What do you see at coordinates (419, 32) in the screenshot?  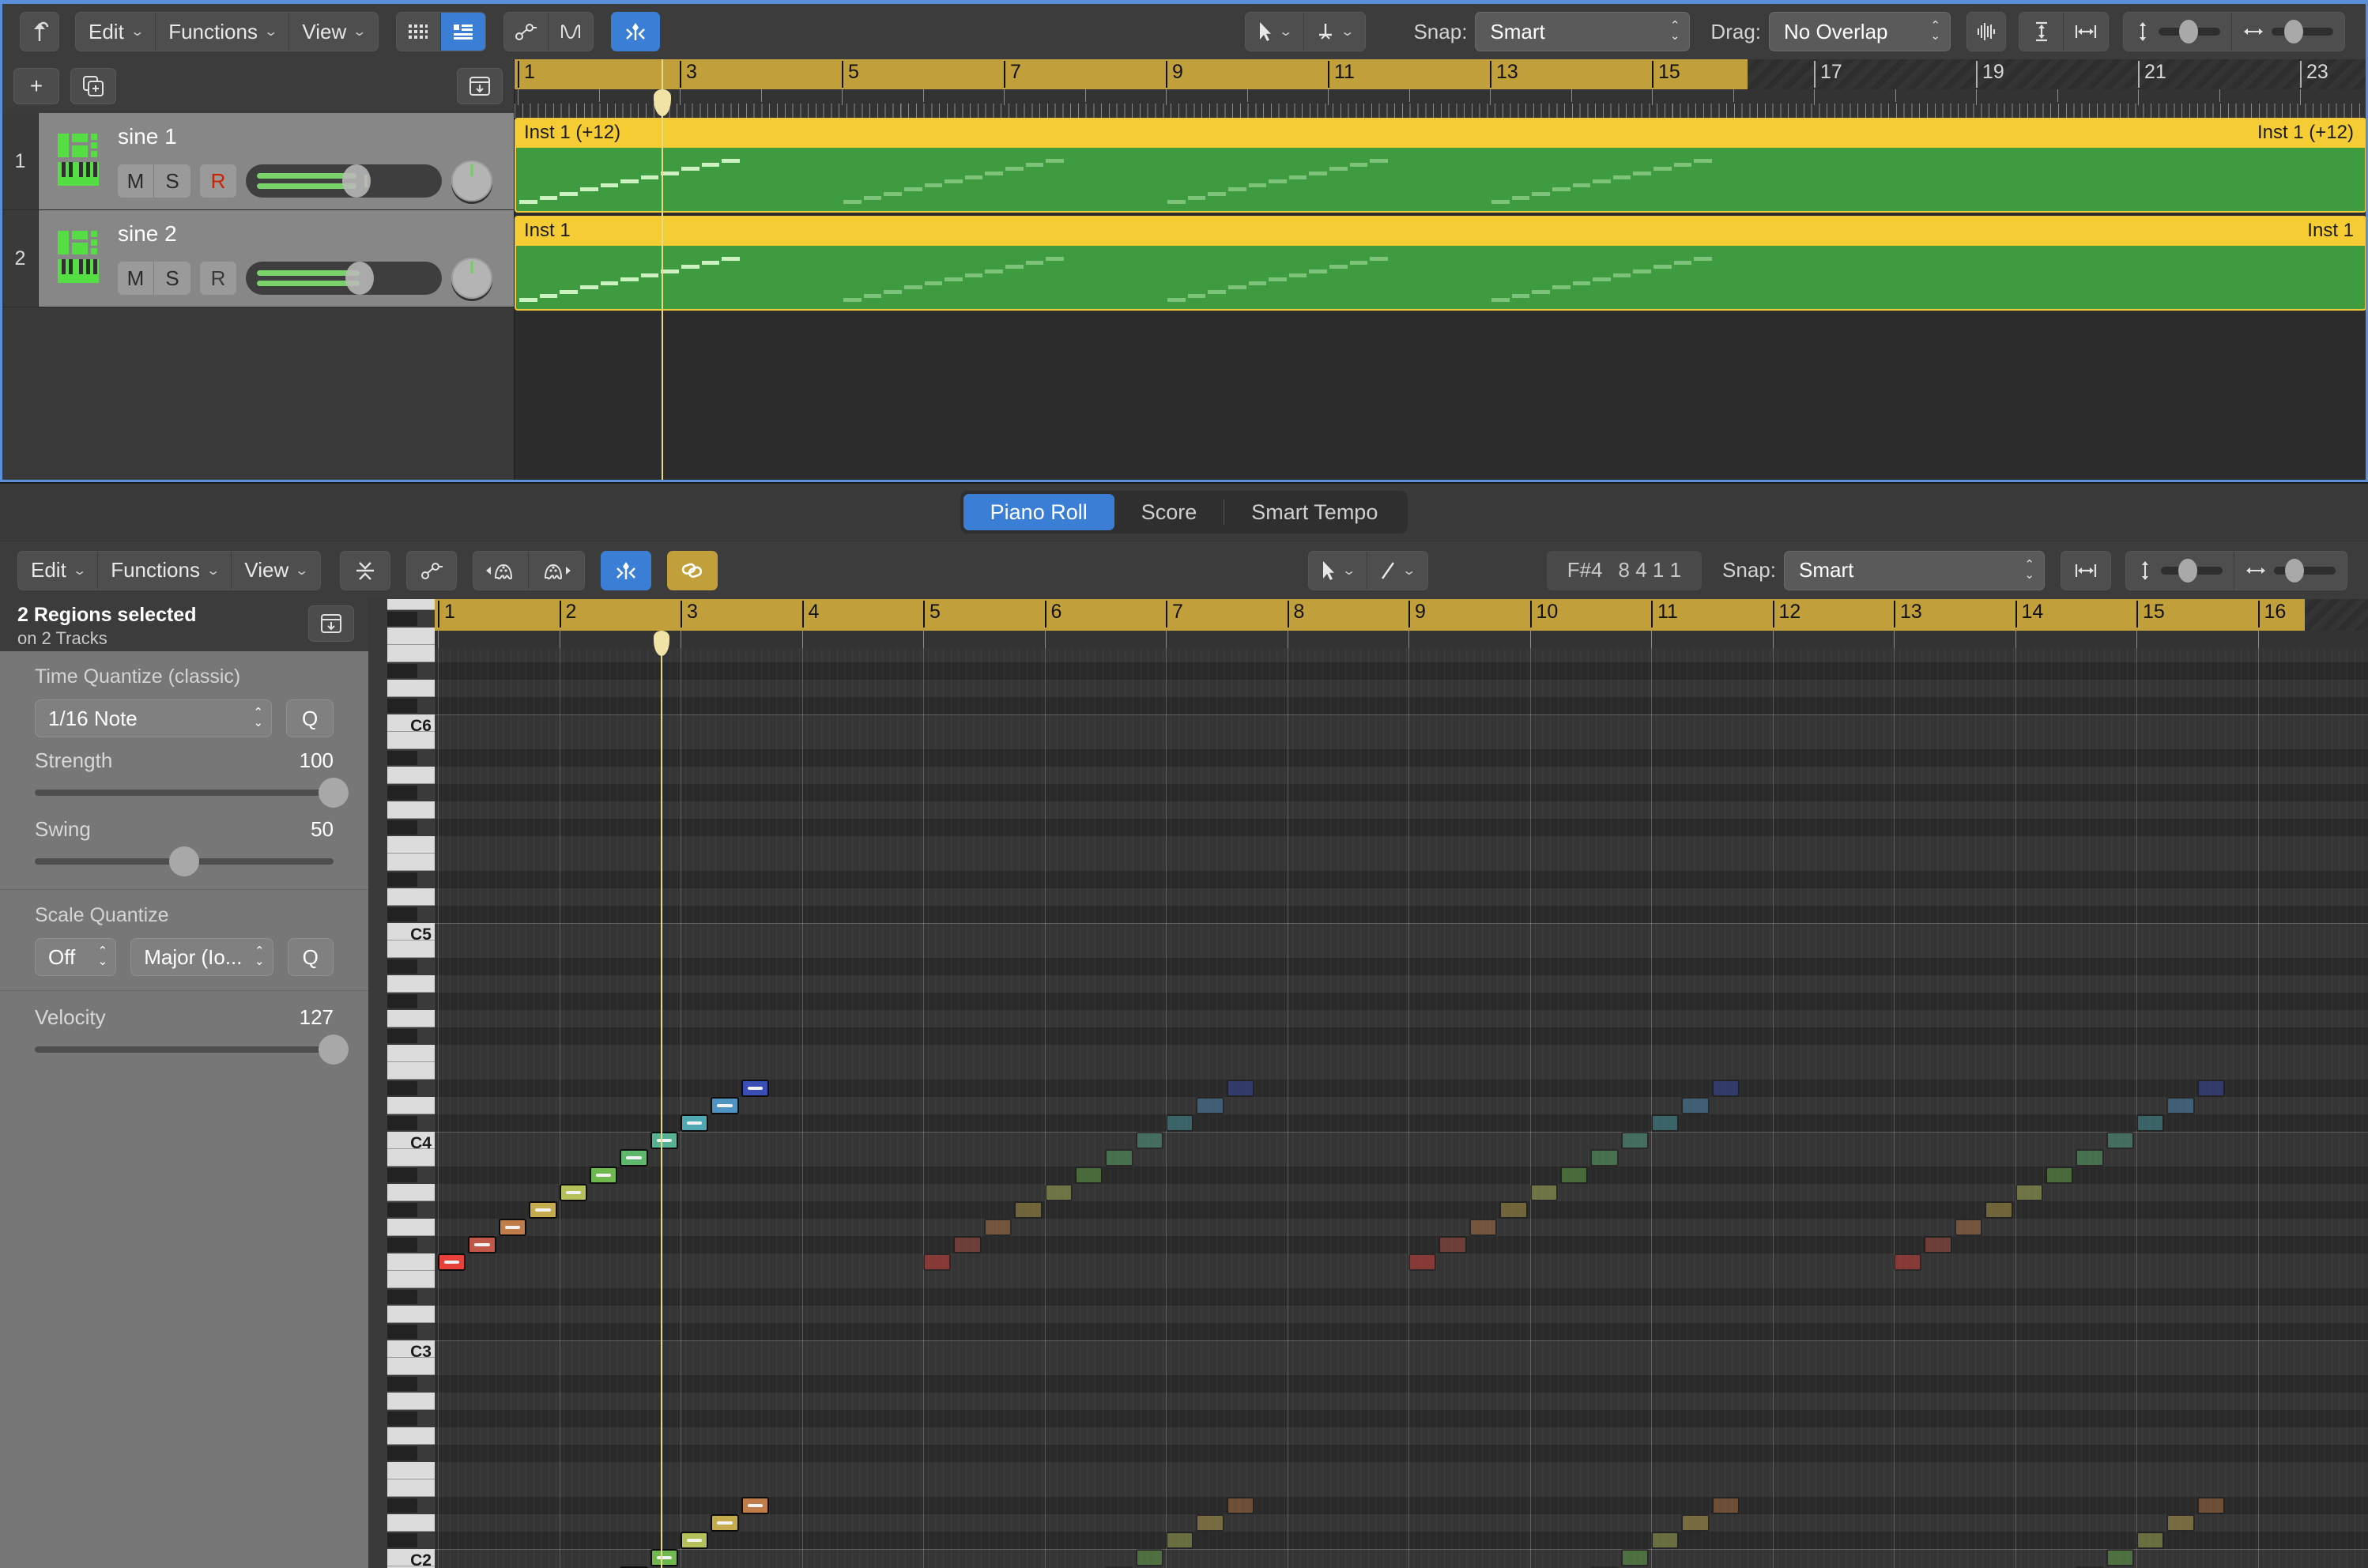 I see `grid-view-icon` at bounding box center [419, 32].